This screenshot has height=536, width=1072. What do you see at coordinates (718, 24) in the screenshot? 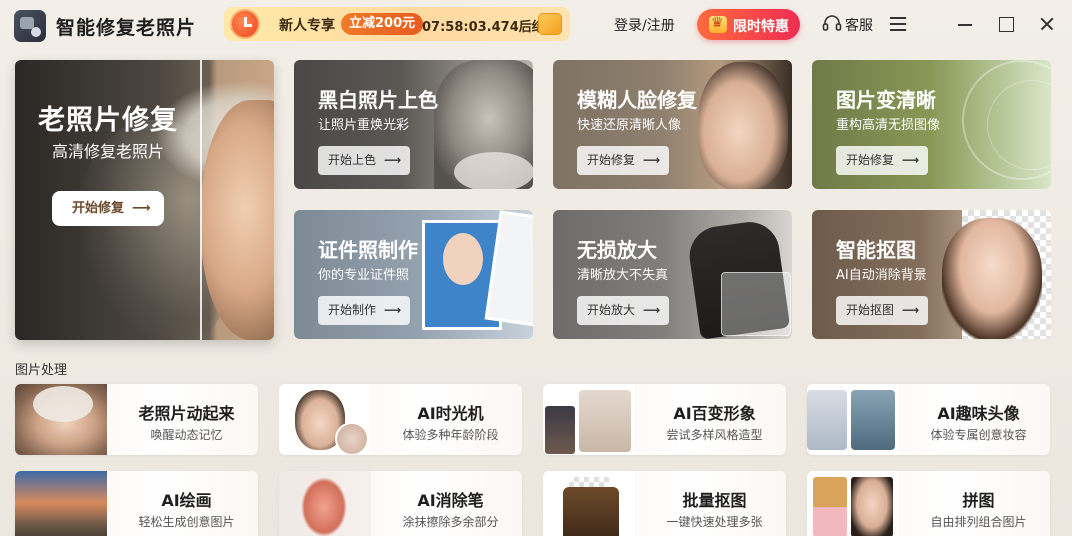
I see `crown-icon` at bounding box center [718, 24].